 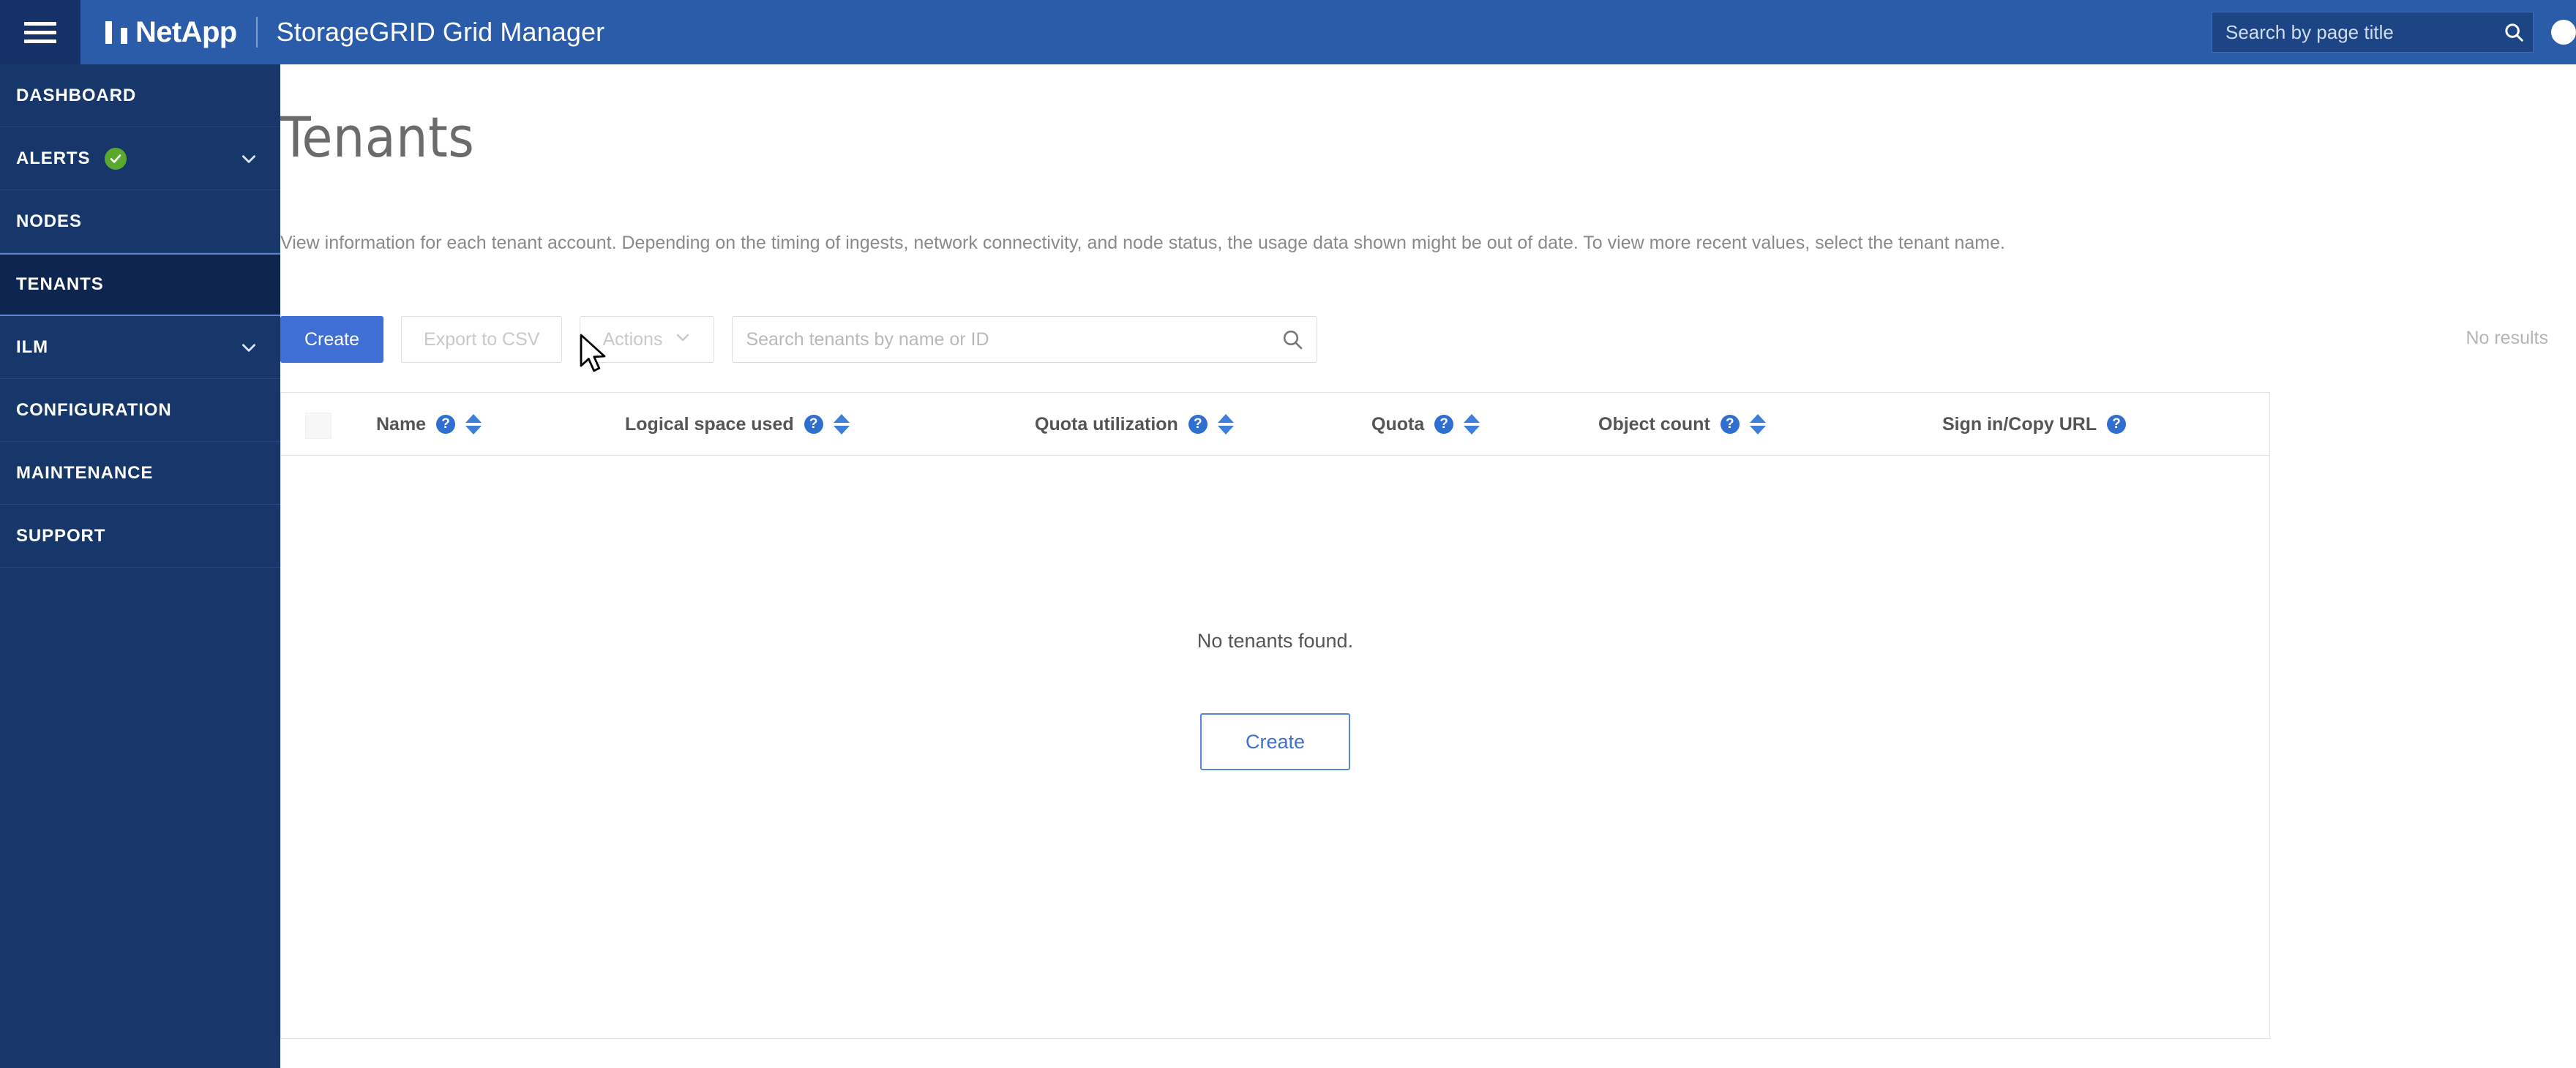 I want to click on sidebar-item-label: NODES, so click(x=49, y=221).